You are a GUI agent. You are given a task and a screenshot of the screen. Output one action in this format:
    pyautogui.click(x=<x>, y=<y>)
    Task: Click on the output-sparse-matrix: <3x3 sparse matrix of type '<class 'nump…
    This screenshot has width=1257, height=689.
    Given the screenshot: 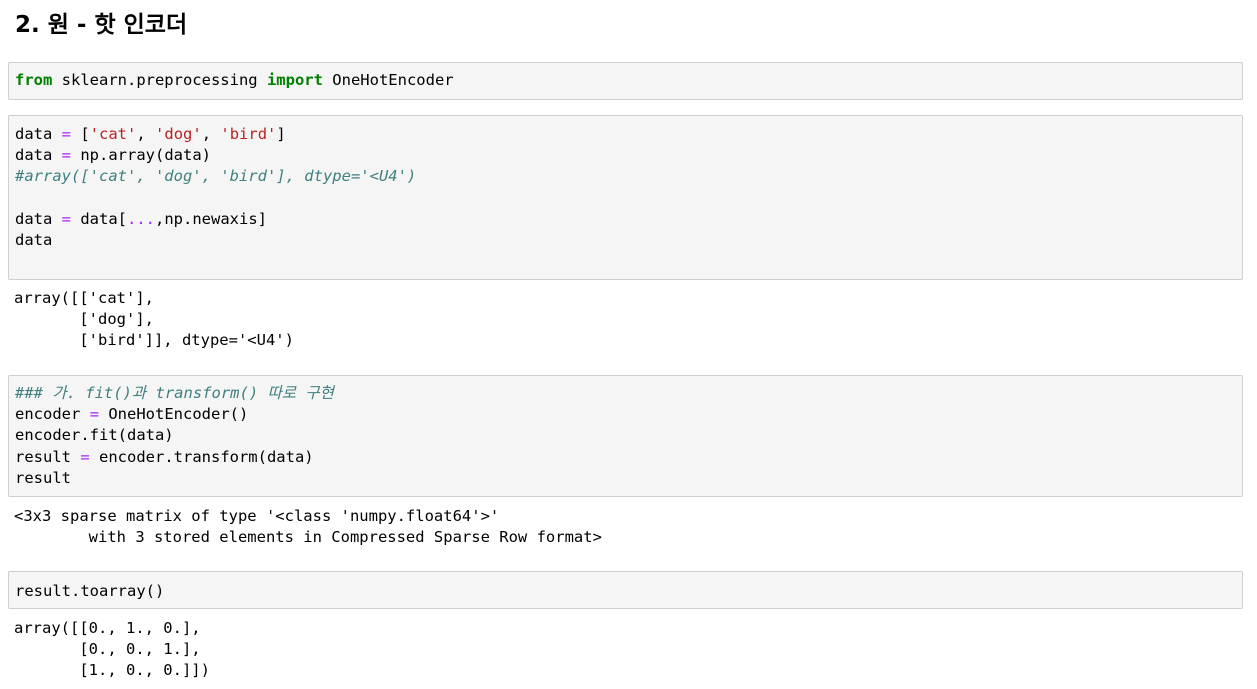 What is the action you would take?
    pyautogui.click(x=308, y=527)
    